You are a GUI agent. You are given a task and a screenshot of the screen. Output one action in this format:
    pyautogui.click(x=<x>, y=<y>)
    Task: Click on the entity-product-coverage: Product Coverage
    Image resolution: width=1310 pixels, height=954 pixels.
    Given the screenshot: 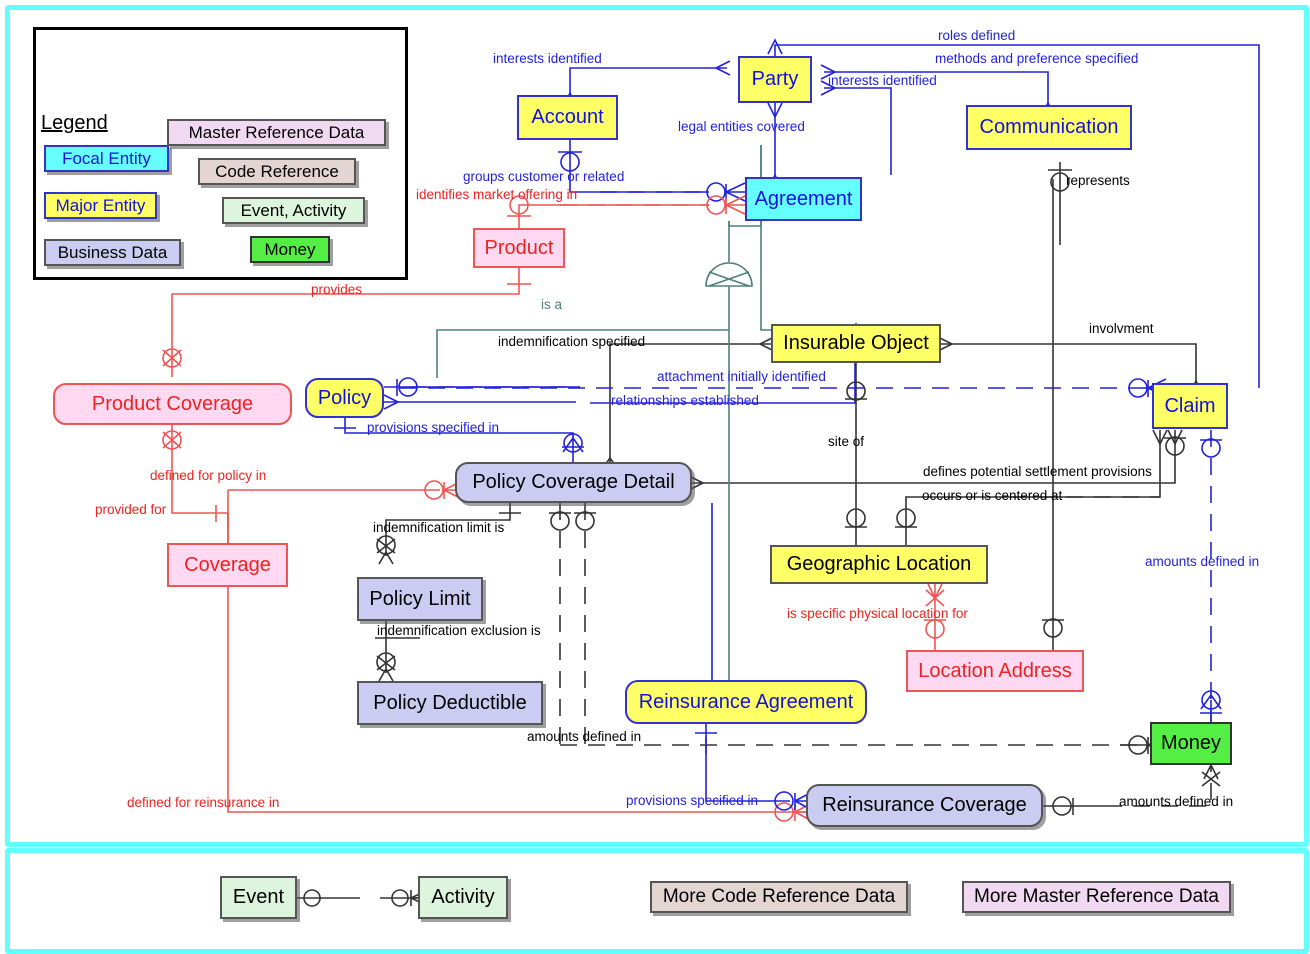 What is the action you would take?
    pyautogui.click(x=172, y=404)
    